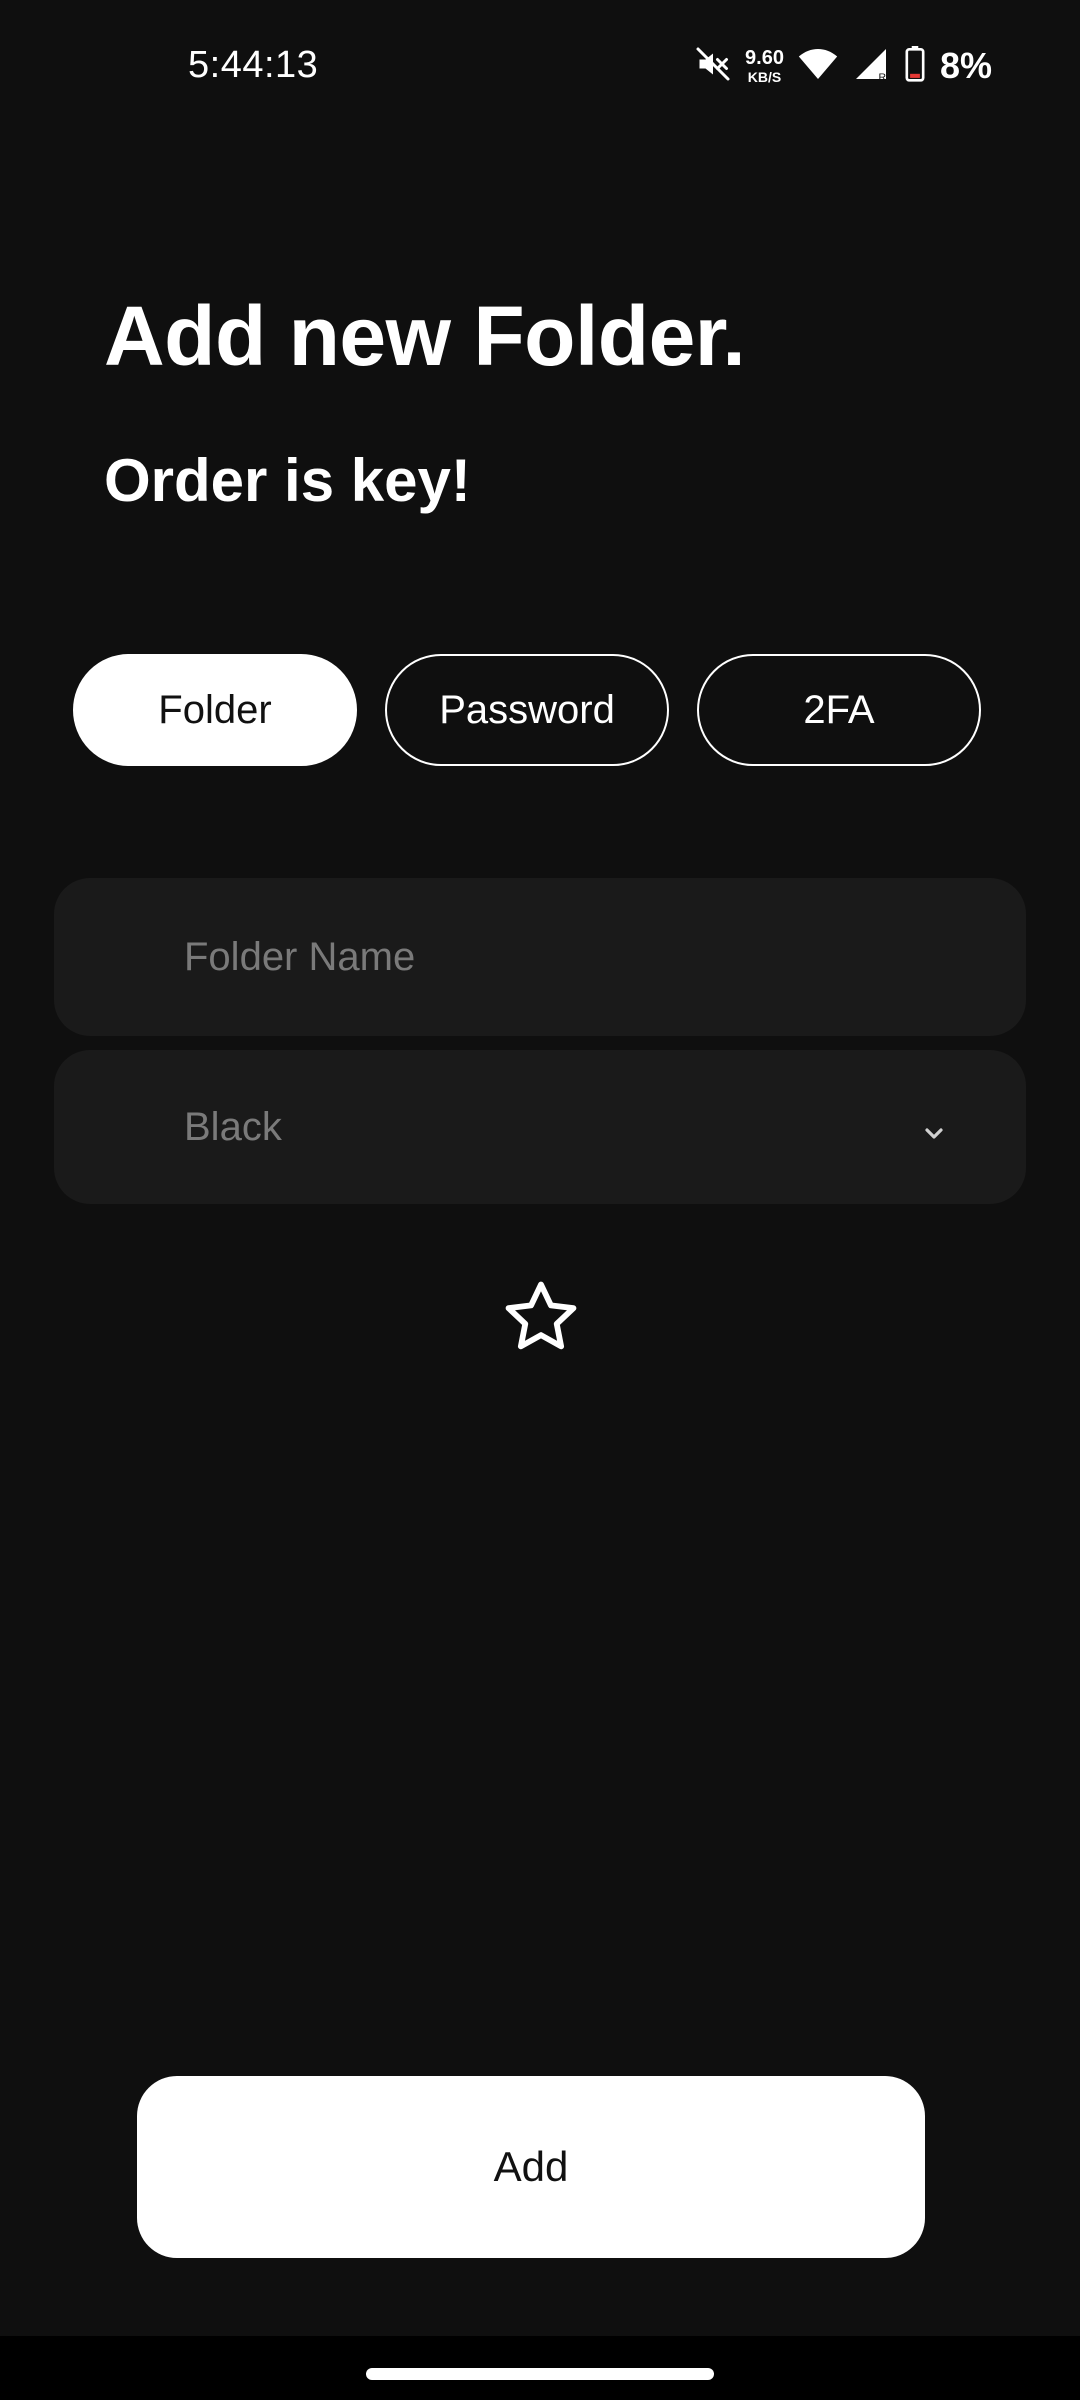 This screenshot has height=2400, width=1080. Describe the element at coordinates (934, 1134) in the screenshot. I see `chevron-down-icon` at that location.